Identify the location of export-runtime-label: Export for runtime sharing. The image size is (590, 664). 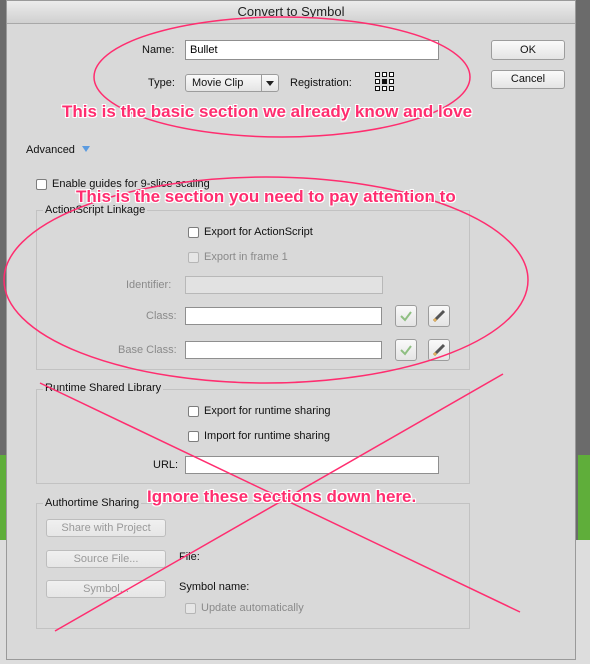
(267, 411).